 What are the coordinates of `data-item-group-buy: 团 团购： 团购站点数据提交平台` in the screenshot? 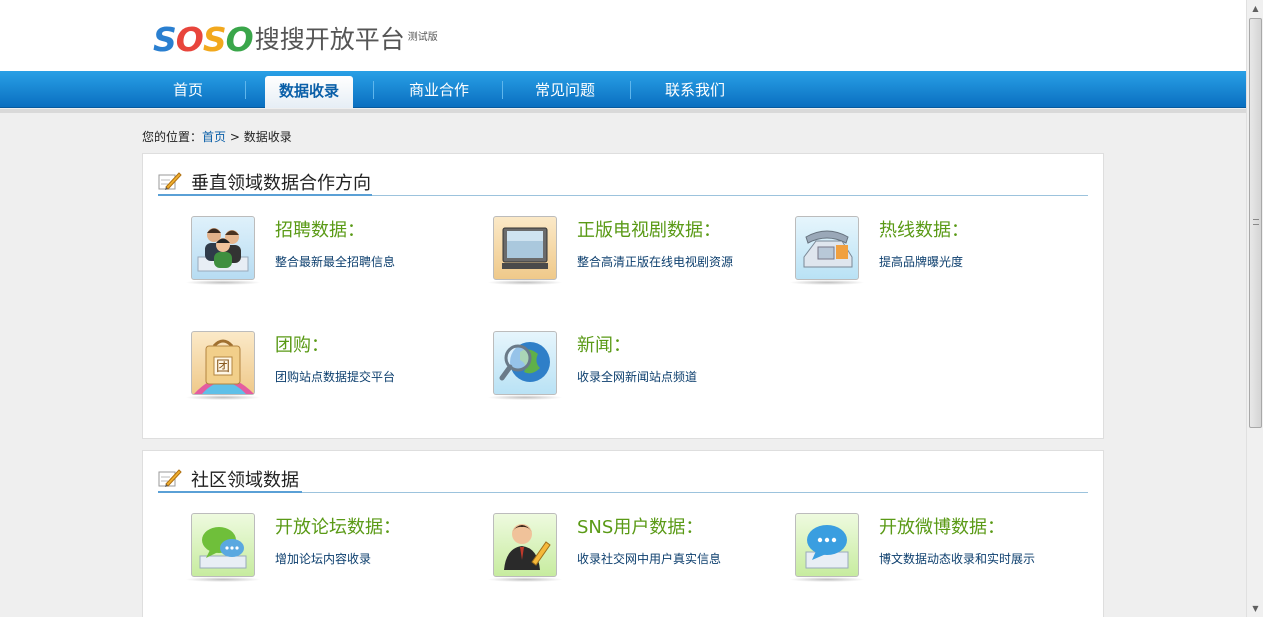 It's located at (309, 371).